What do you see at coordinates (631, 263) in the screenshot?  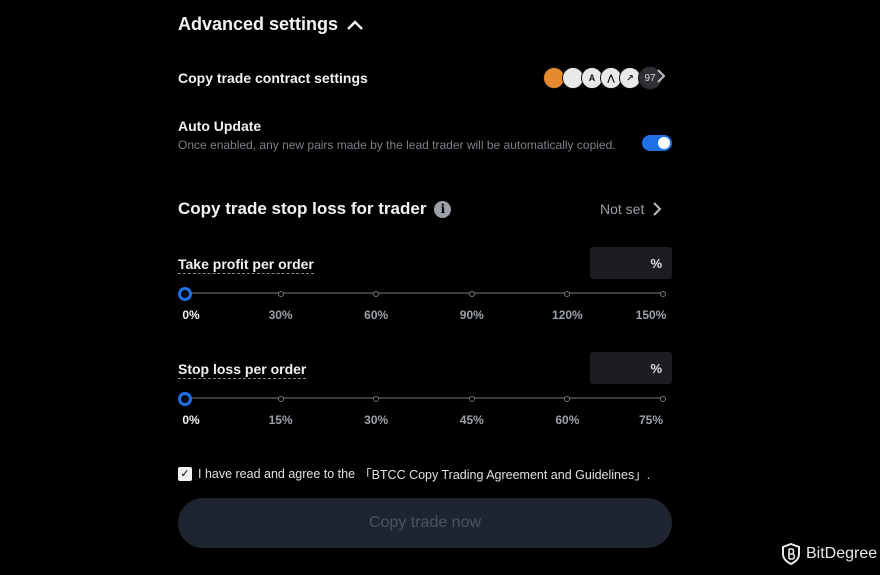 I see `take-profit-input: %` at bounding box center [631, 263].